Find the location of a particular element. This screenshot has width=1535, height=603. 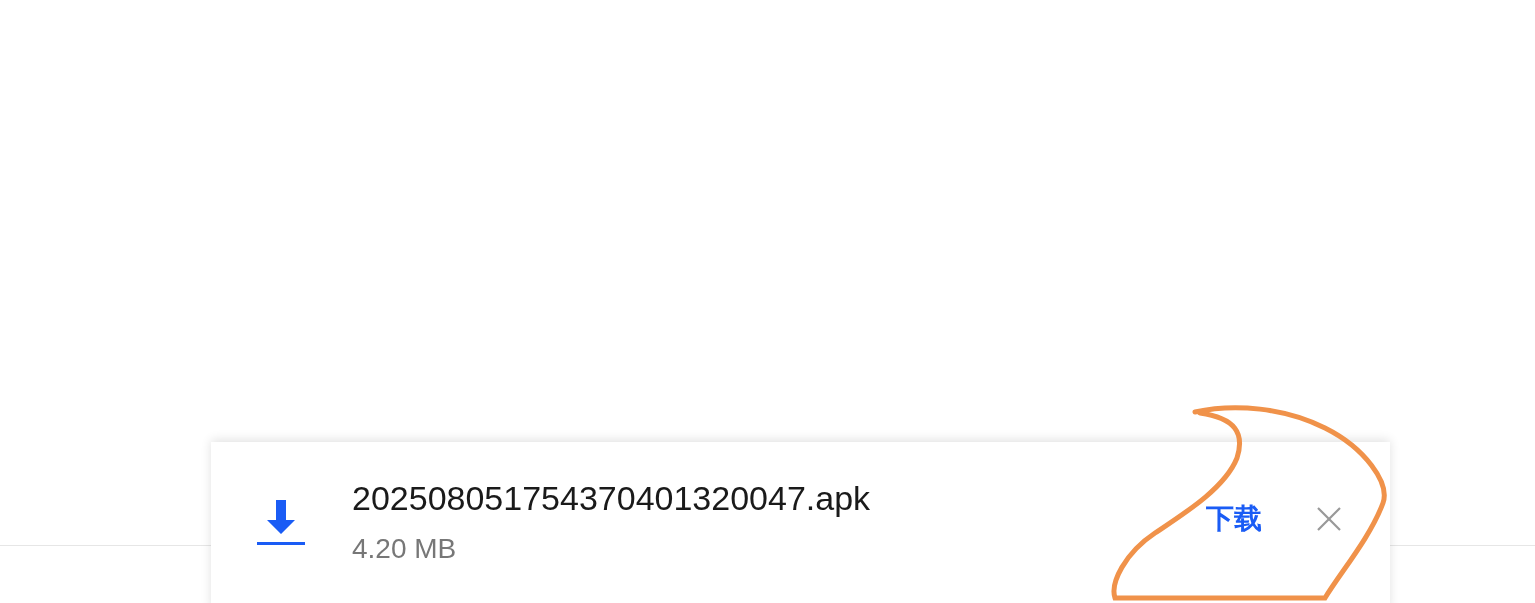

file-name: 202508051754370401320047.apk is located at coordinates (611, 498).